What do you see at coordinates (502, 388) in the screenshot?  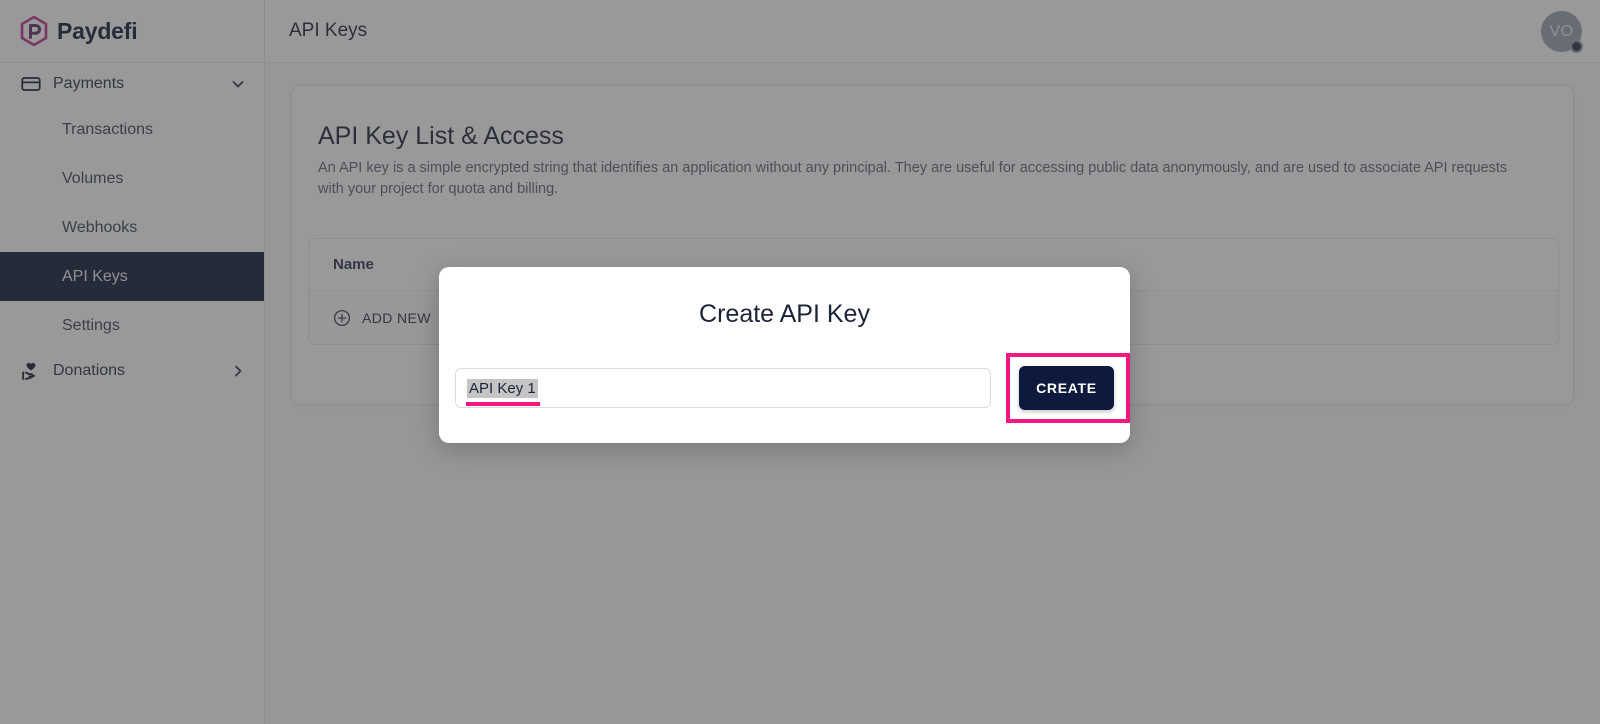 I see `api-key-name-value: API Key 1` at bounding box center [502, 388].